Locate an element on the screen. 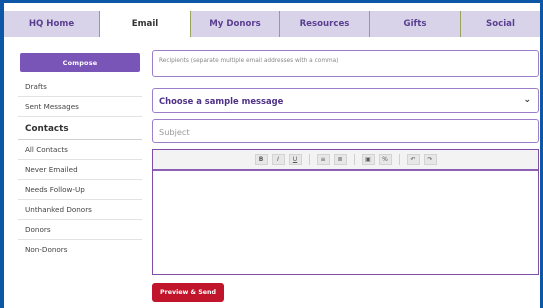 Image resolution: width=543 pixels, height=308 pixels. contacts-heading: Contacts is located at coordinates (80, 128).